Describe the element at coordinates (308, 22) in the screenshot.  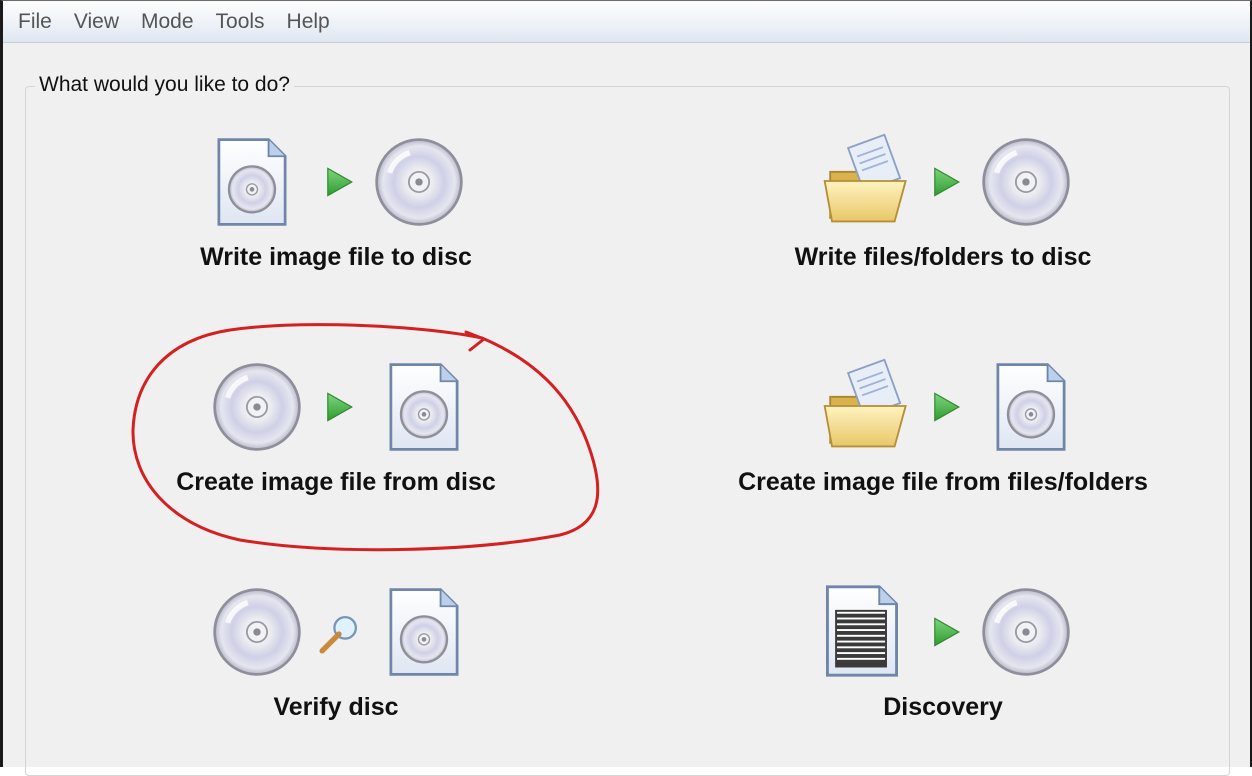
I see `menu-help: Help` at that location.